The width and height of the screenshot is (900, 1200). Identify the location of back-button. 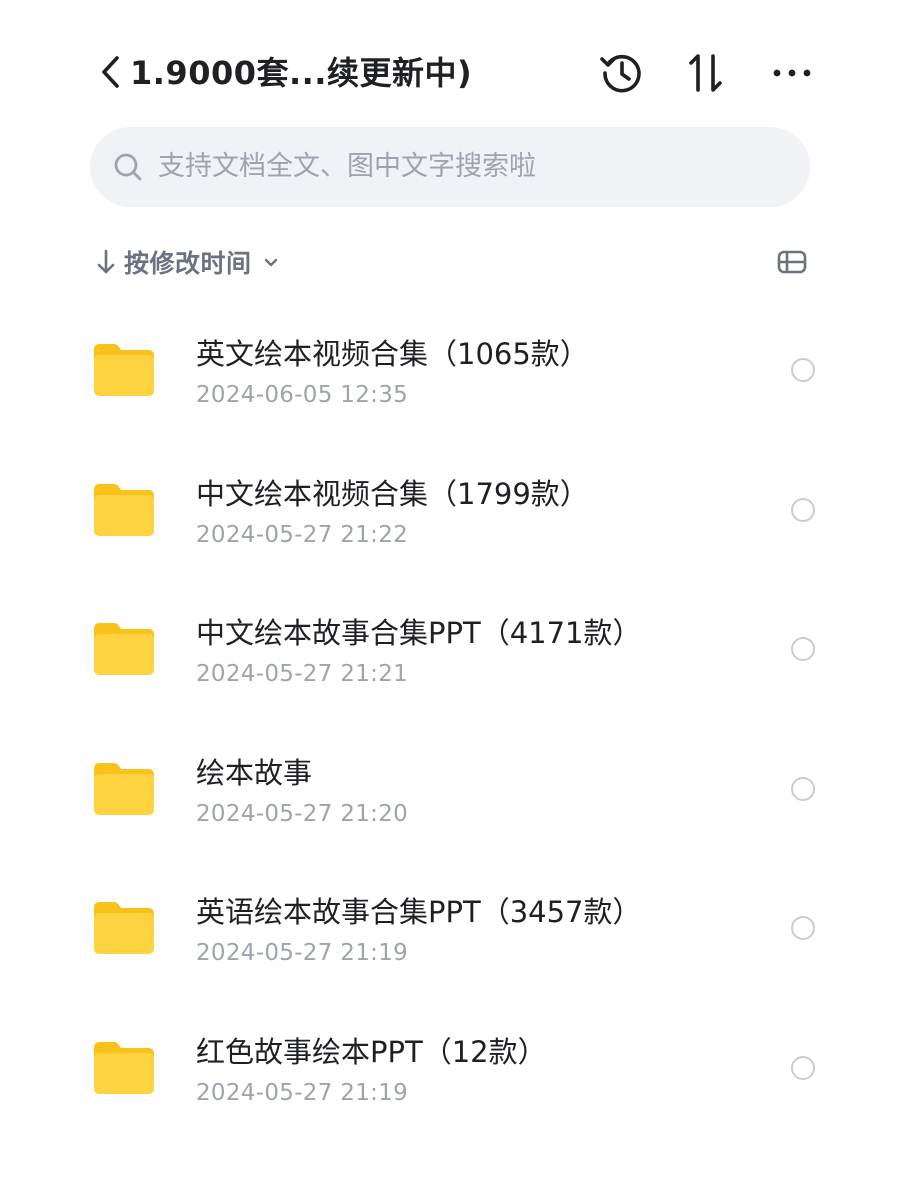
(111, 72).